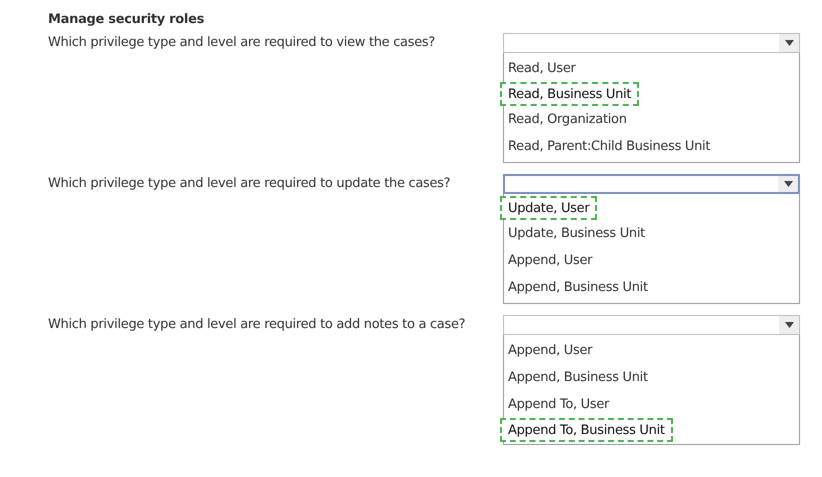 The image size is (822, 477). Describe the element at coordinates (127, 19) in the screenshot. I see `section-heading: Manage security roles` at that location.